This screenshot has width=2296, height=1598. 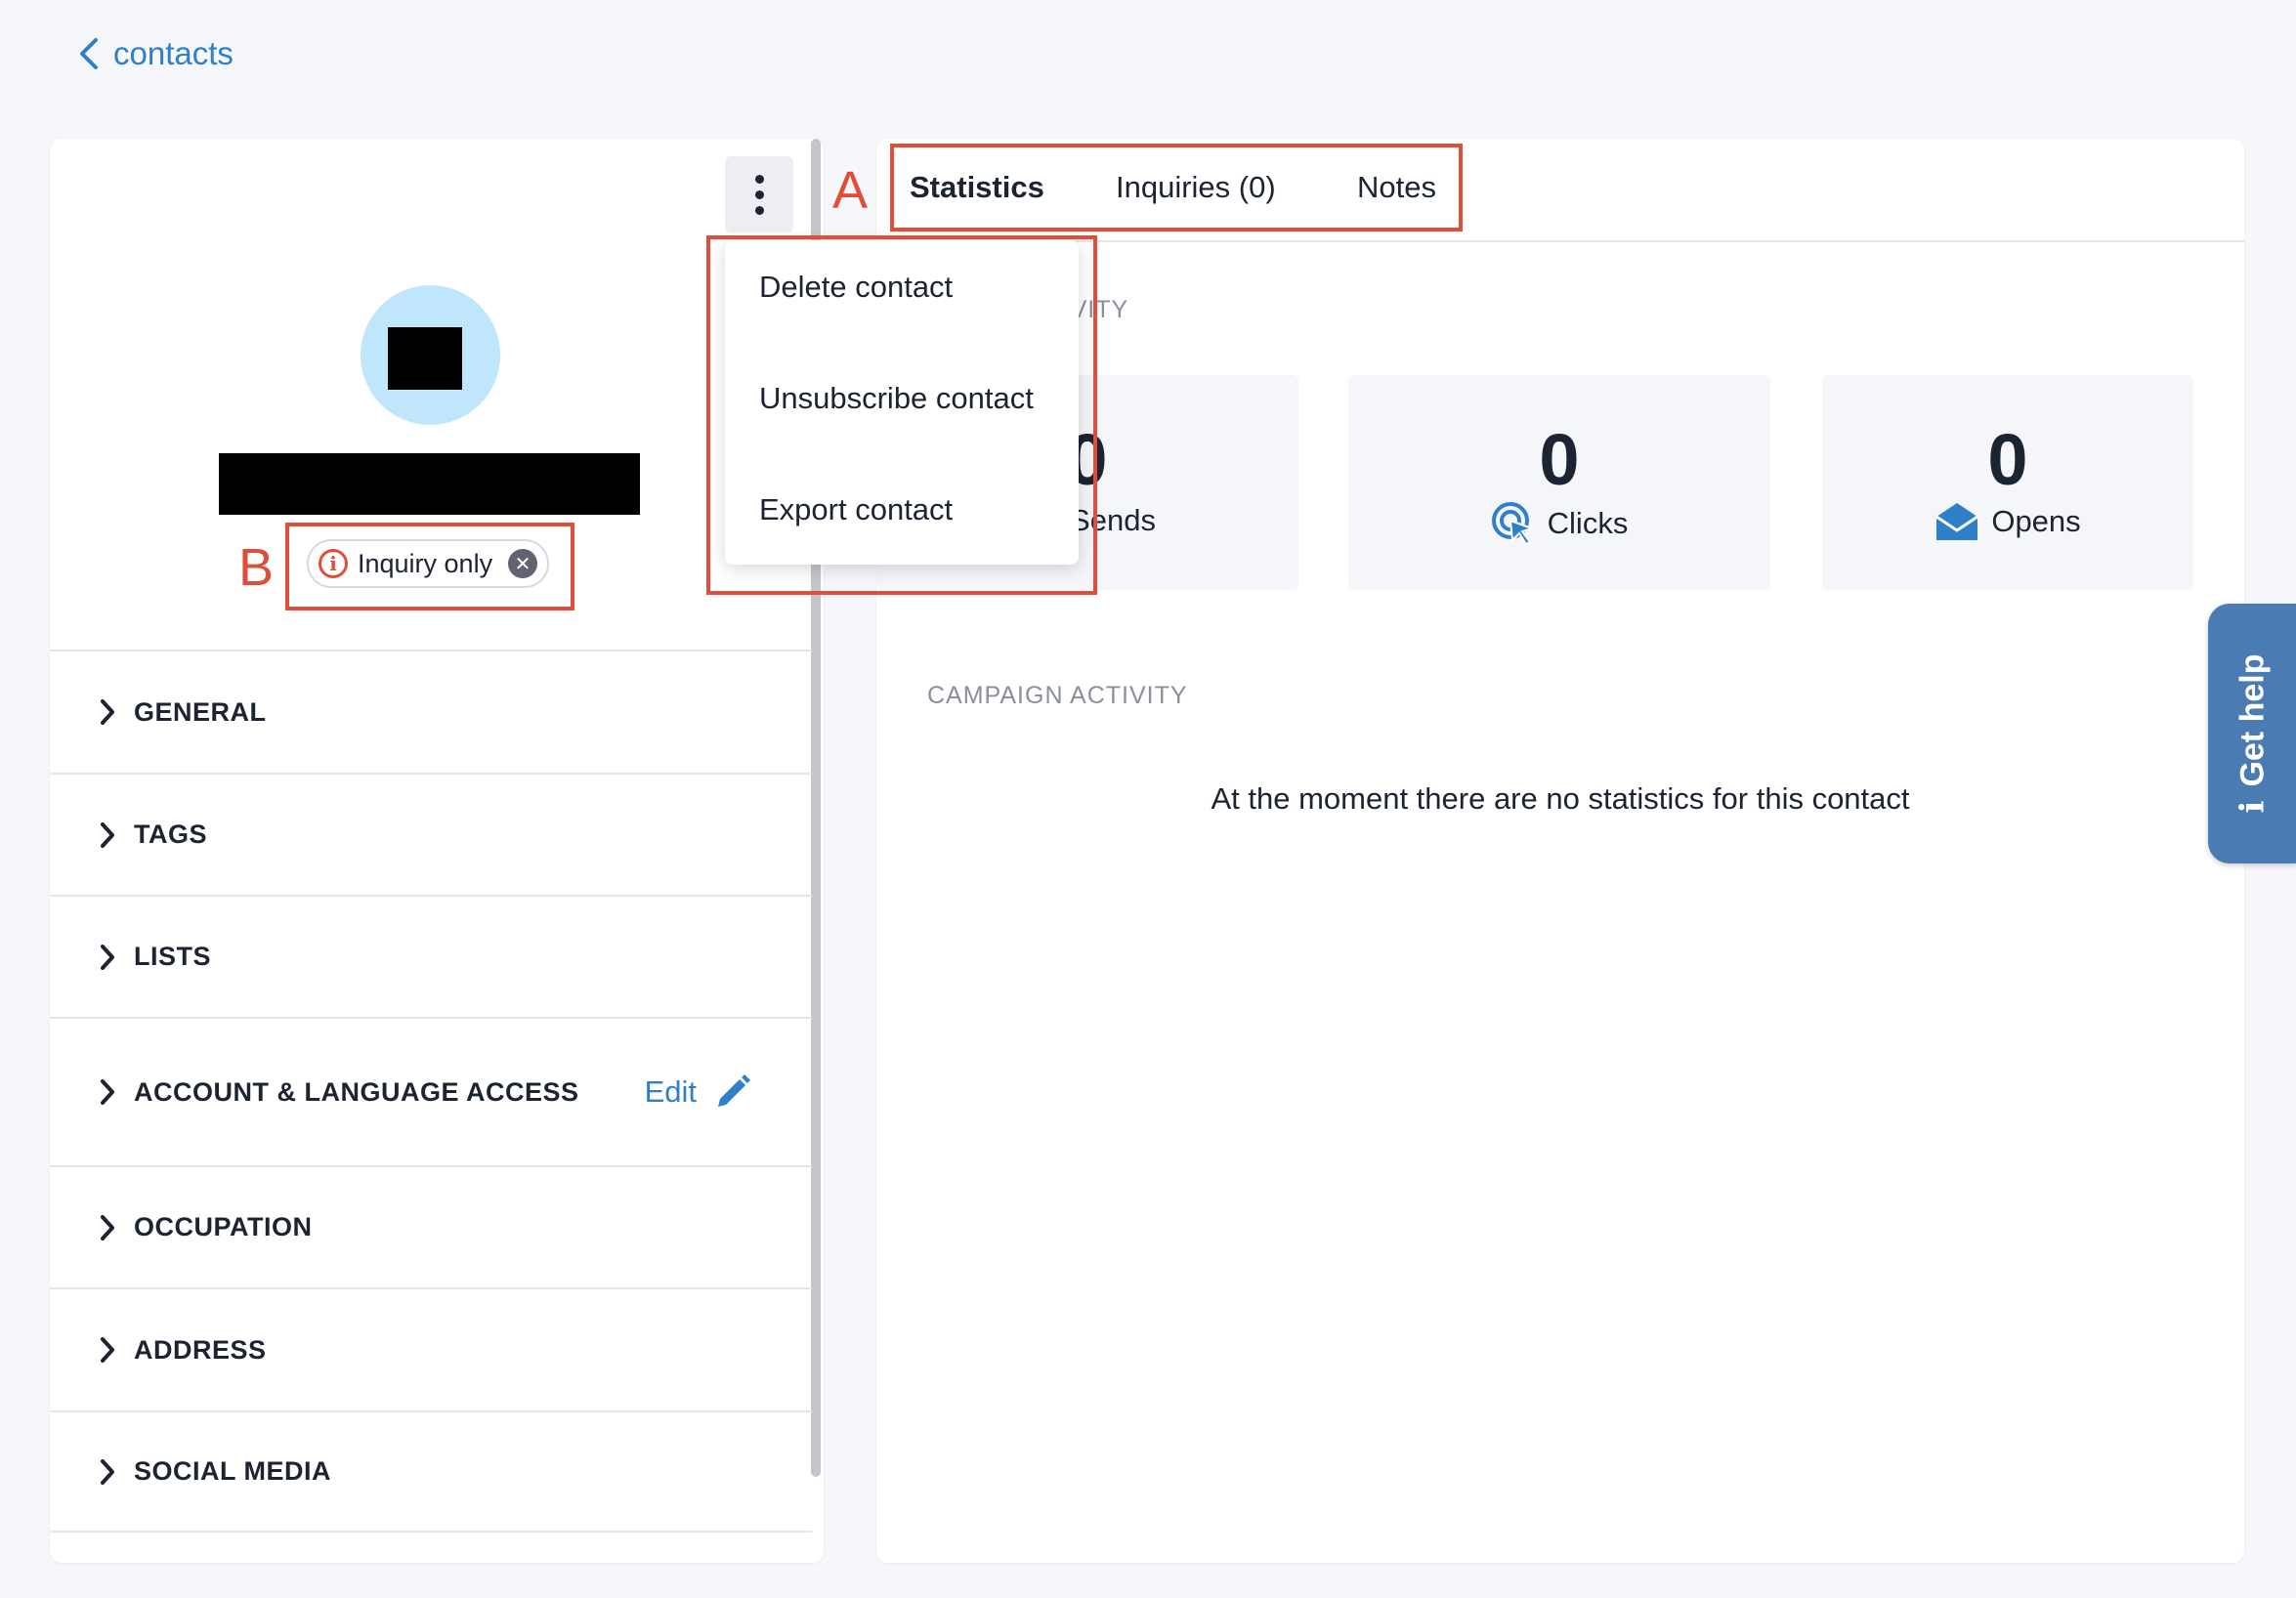 I want to click on more-options-button, so click(x=759, y=194).